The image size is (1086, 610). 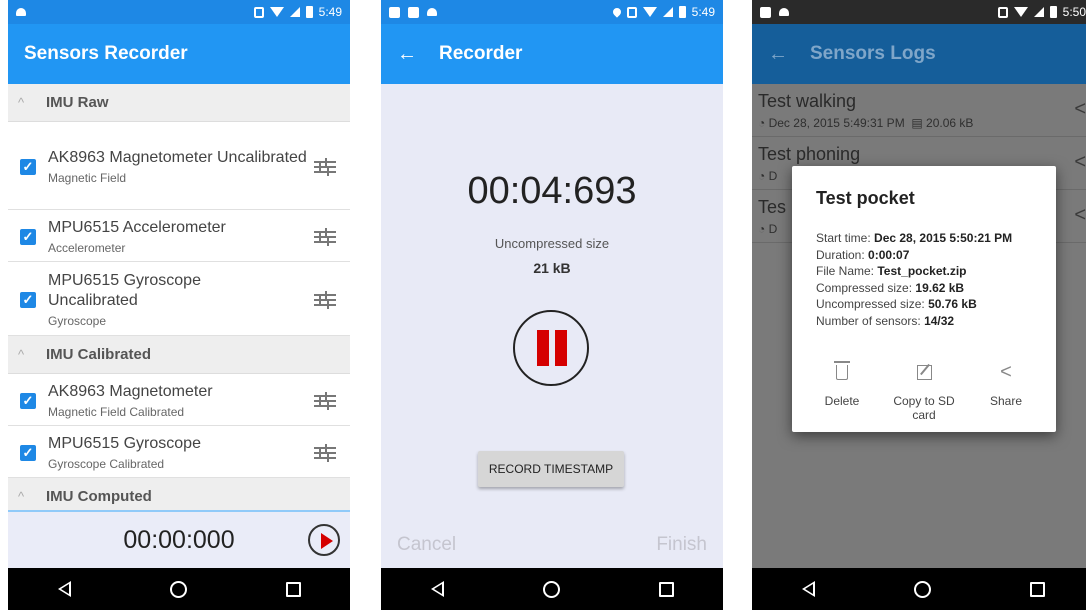 I want to click on sensor-count-value: 14/32, so click(x=939, y=320).